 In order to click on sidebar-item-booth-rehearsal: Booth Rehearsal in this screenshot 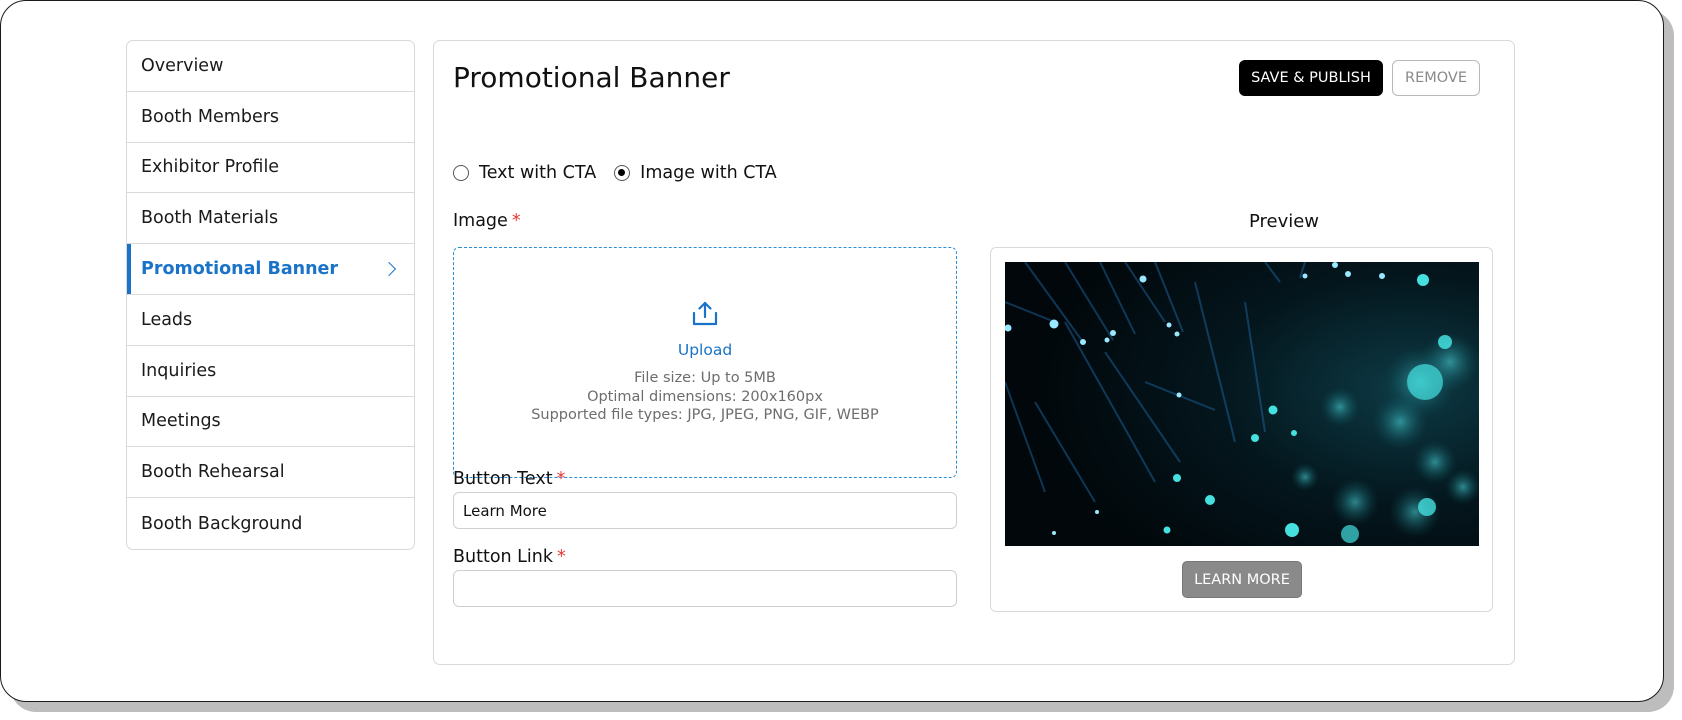, I will do `click(270, 473)`.